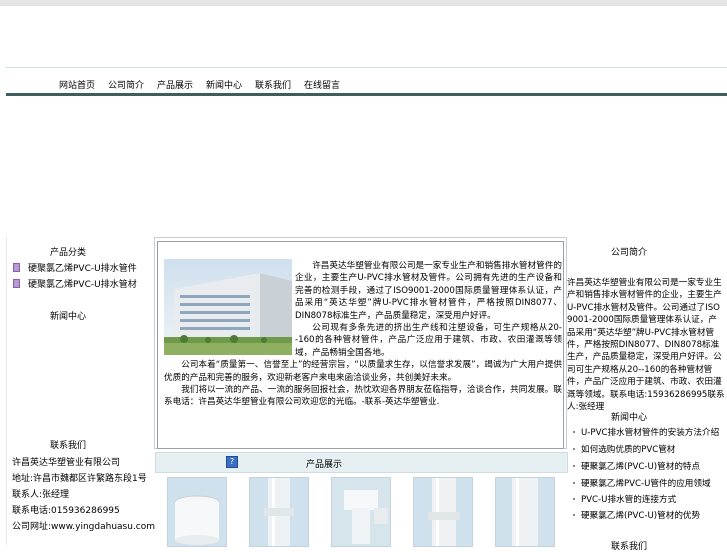 This screenshot has height=552, width=727. Describe the element at coordinates (639, 483) in the screenshot. I see `news-link: 硬聚氯乙烯PVC-U管件的应用领域` at that location.